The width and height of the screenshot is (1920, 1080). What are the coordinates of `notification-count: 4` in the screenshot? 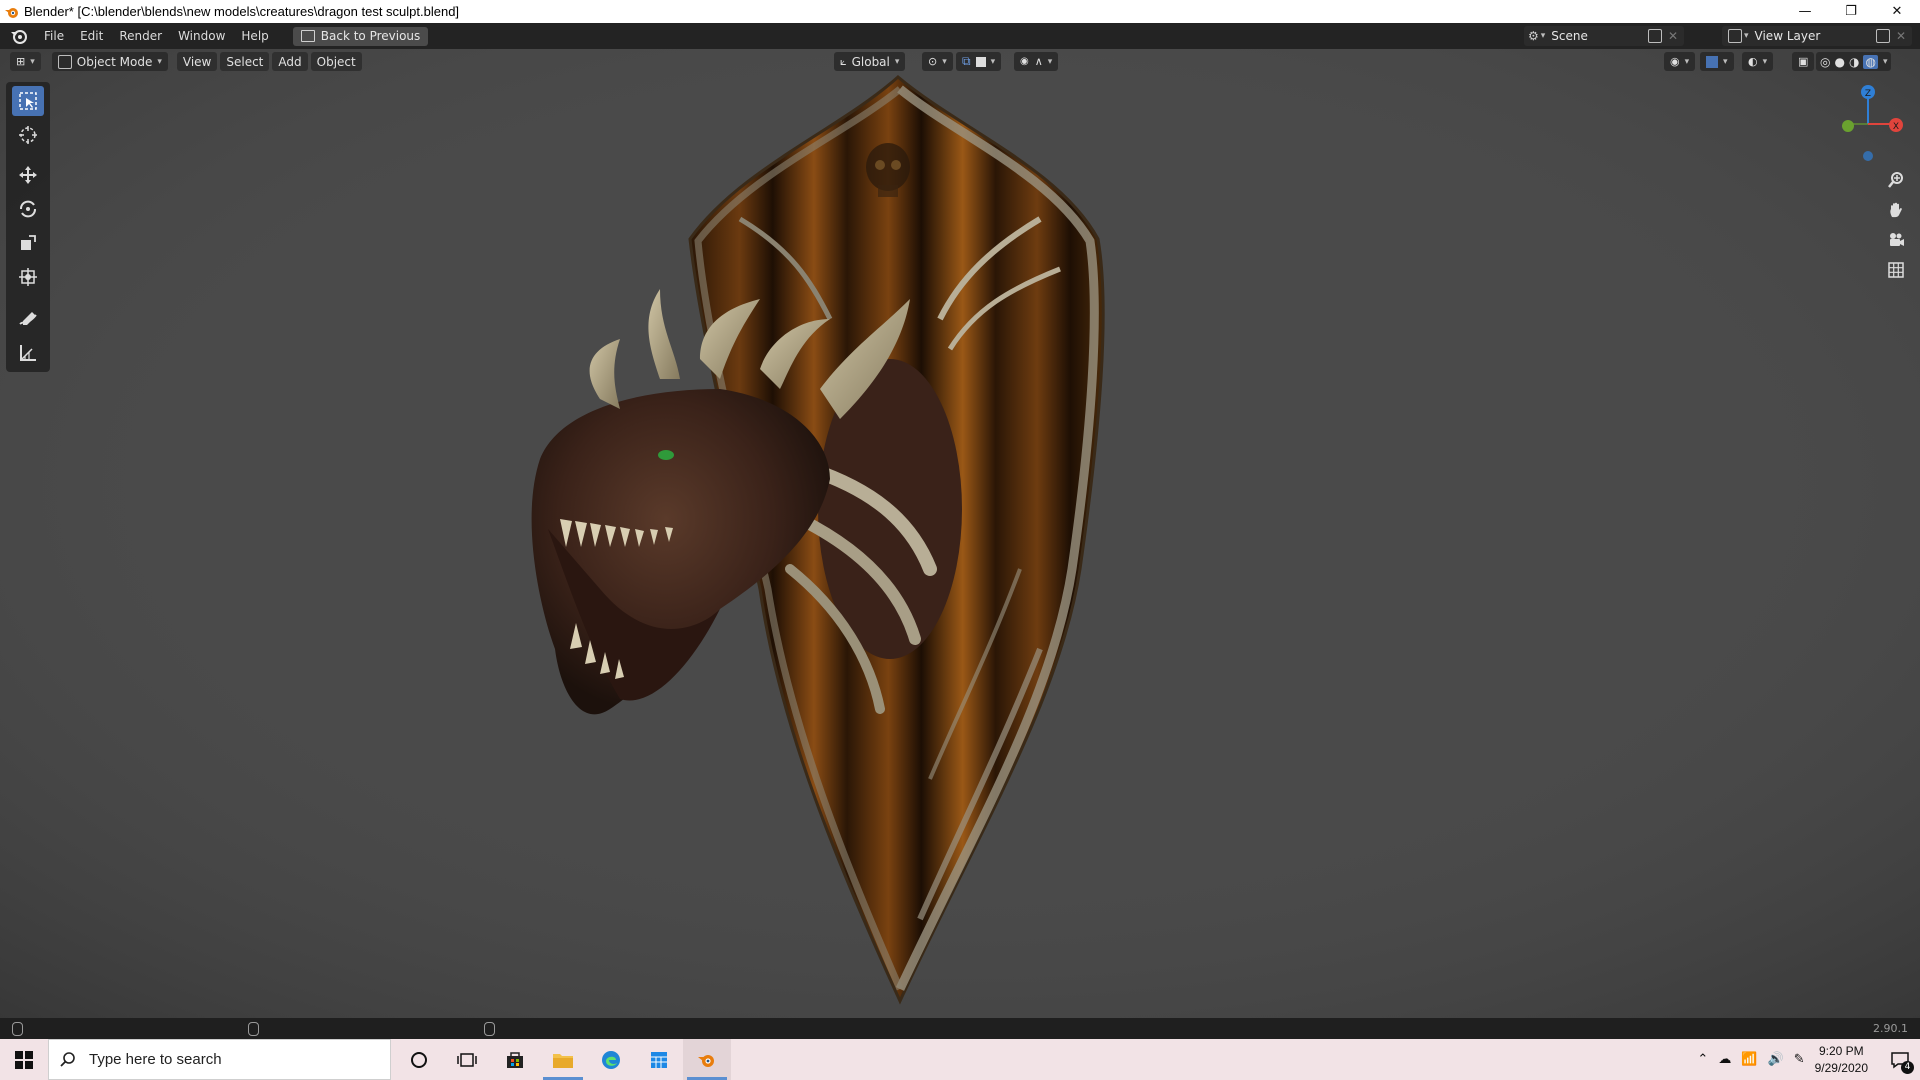 It's located at (1907, 1067).